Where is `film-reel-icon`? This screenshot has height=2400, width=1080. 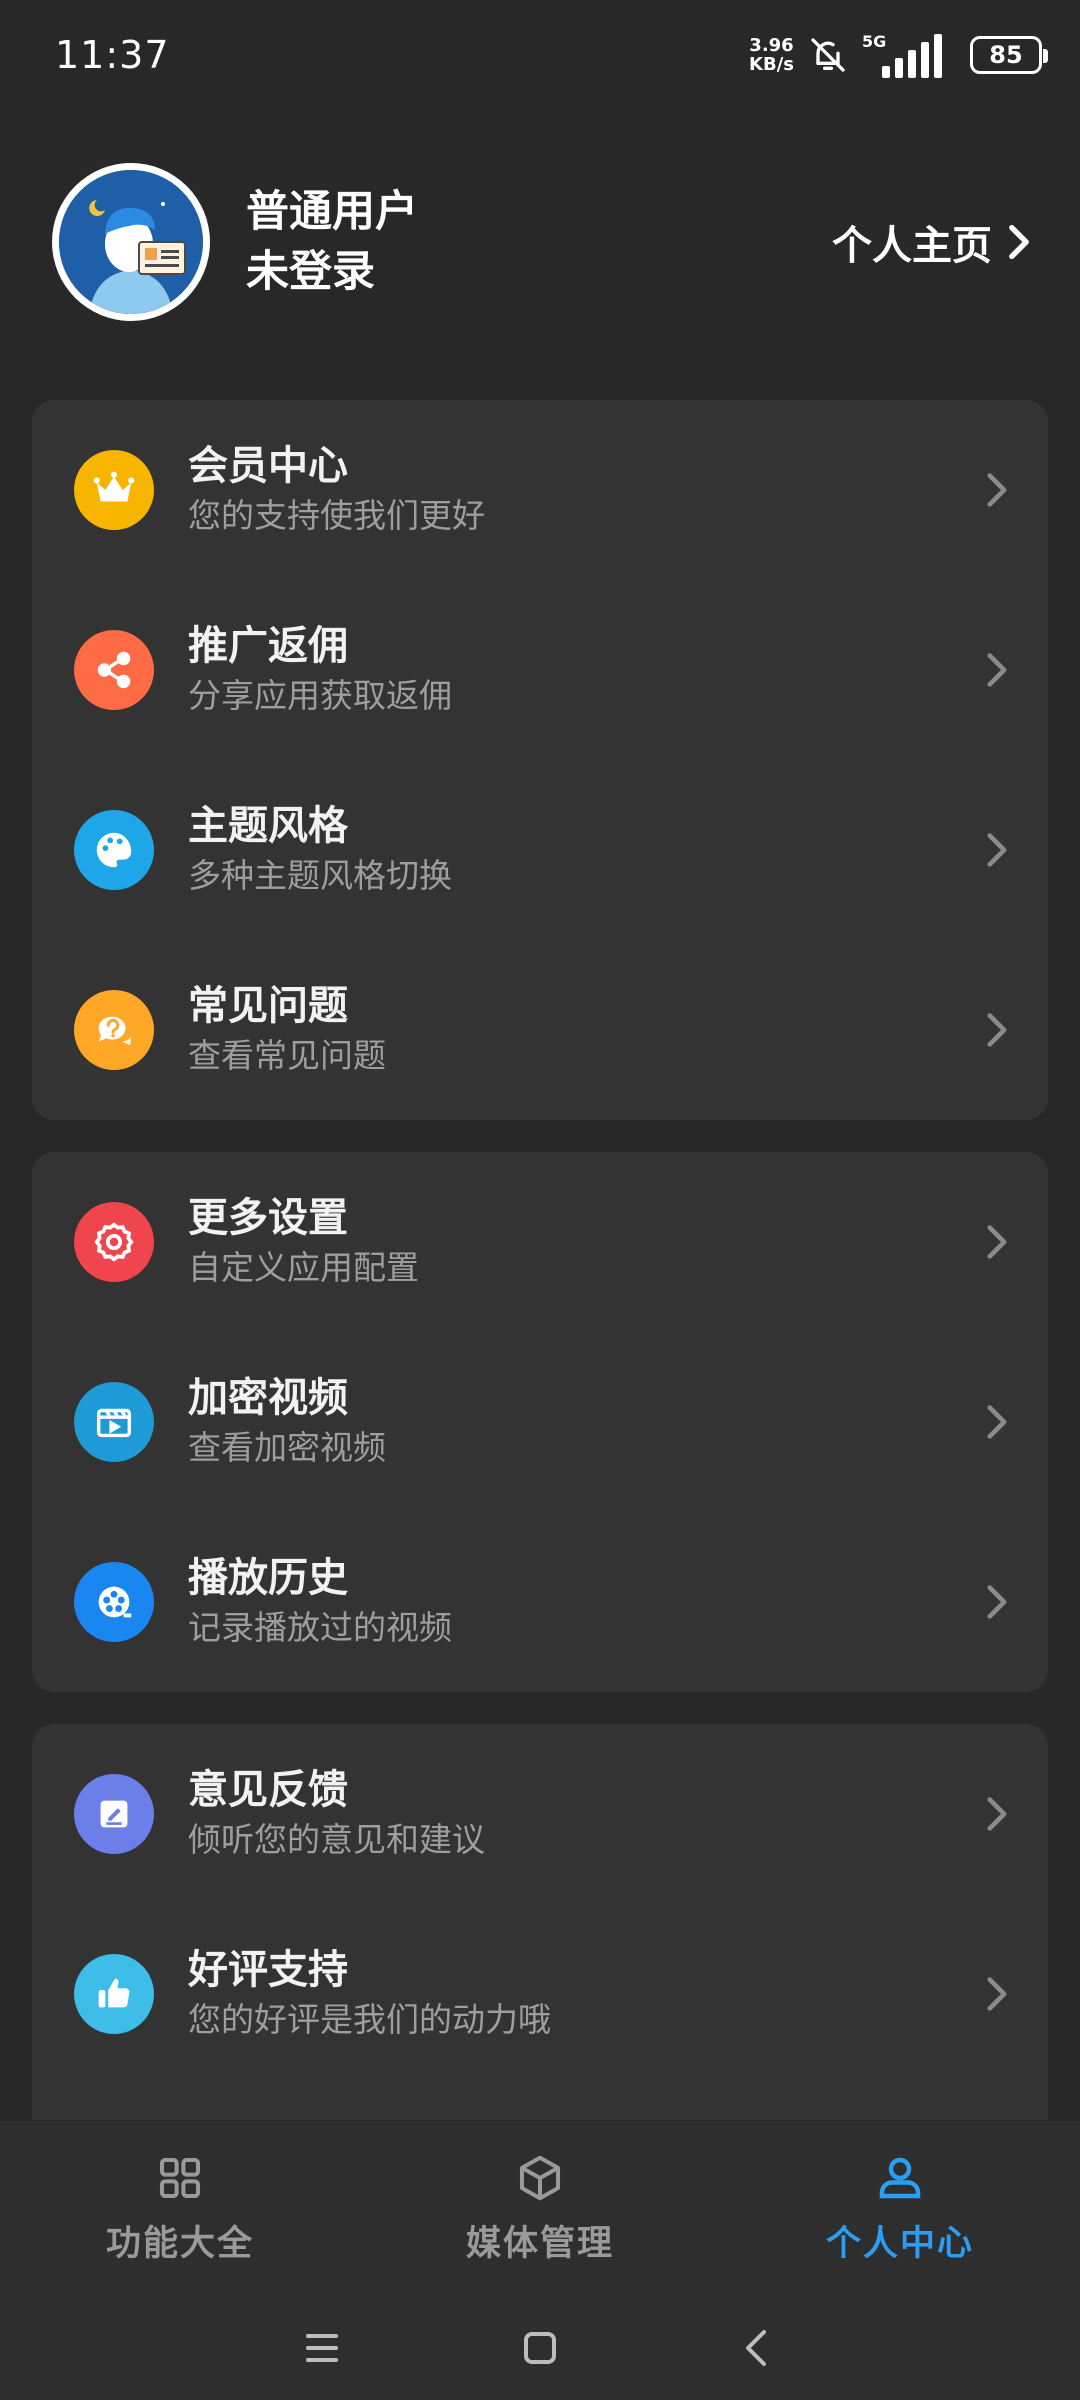 film-reel-icon is located at coordinates (114, 1602).